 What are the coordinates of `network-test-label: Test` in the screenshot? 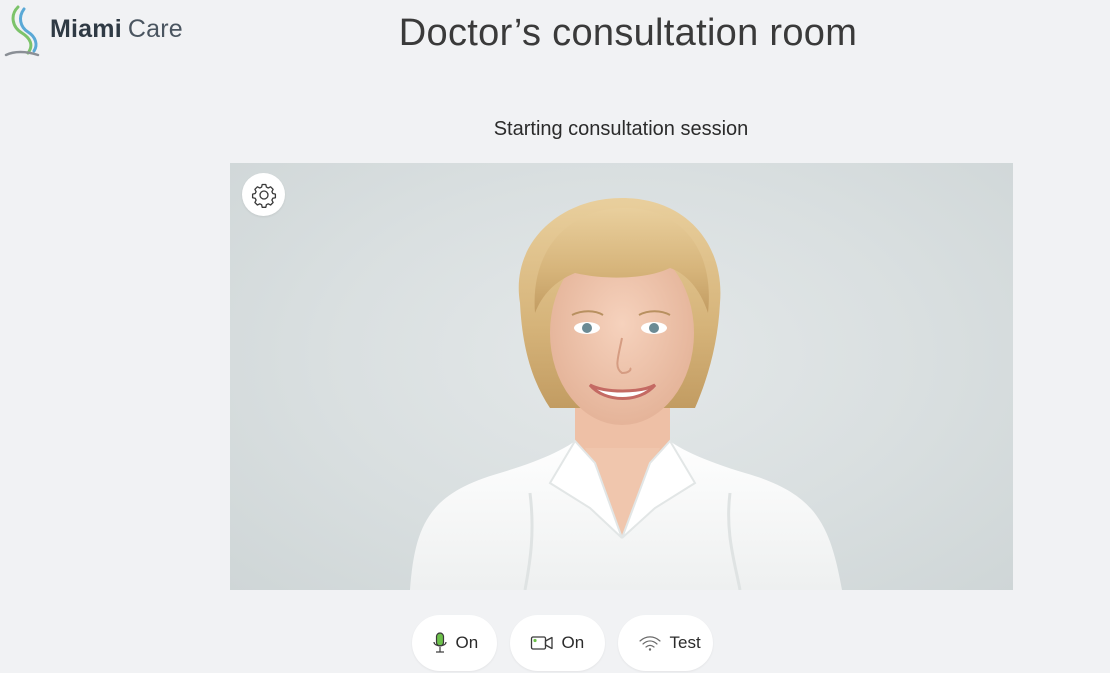 It's located at (685, 642).